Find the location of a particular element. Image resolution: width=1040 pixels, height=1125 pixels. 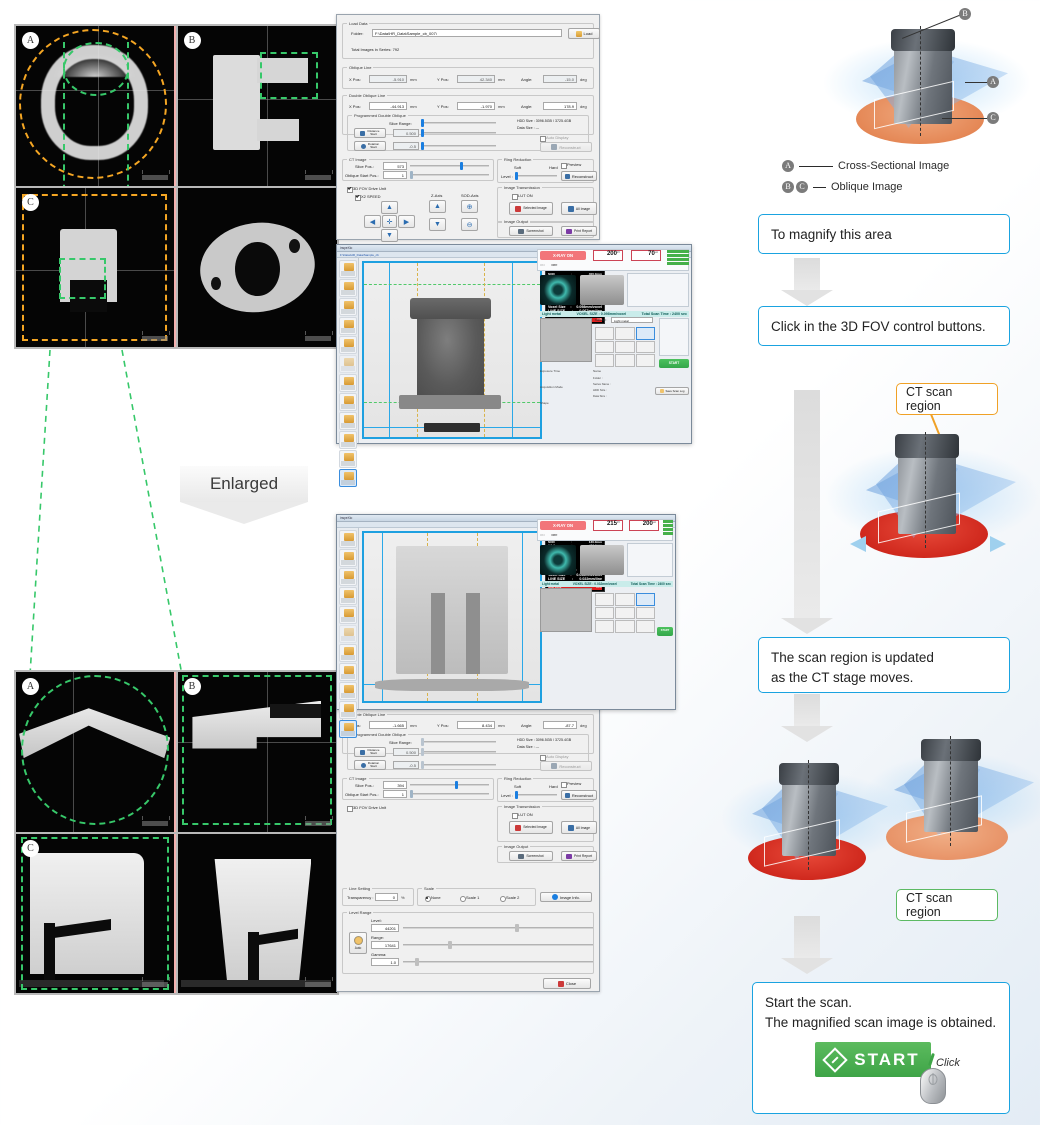

gamma-input: 1.0 is located at coordinates (385, 962).